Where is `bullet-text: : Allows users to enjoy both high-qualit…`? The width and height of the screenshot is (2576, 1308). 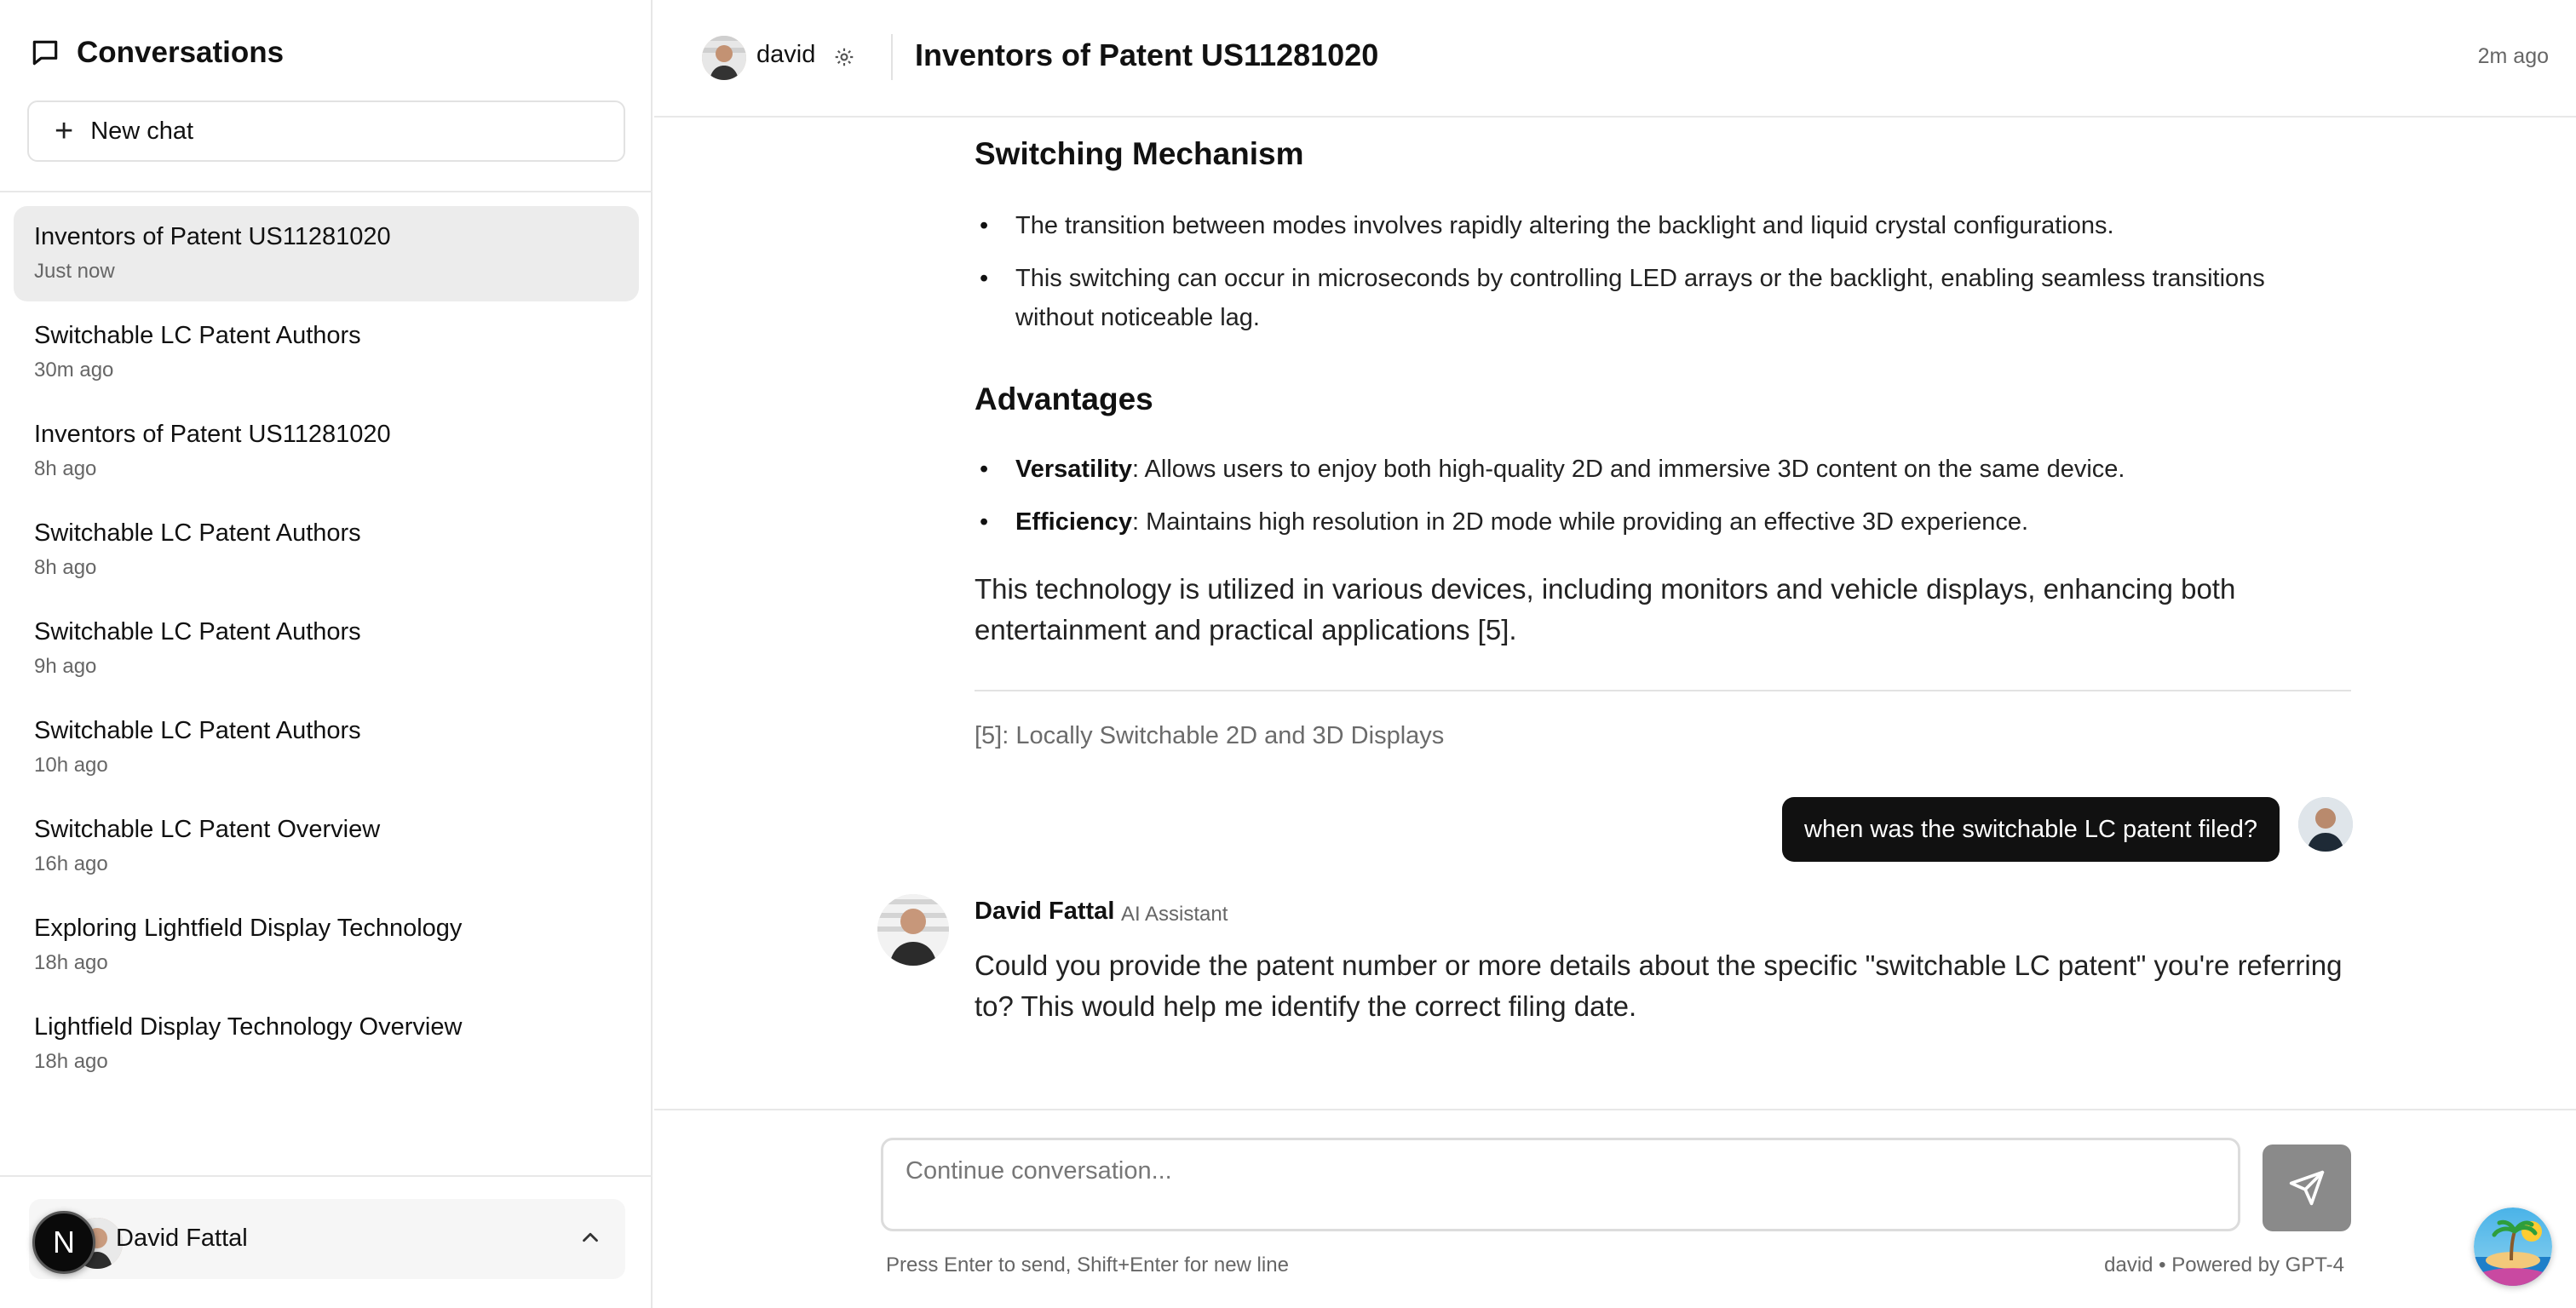
bullet-text: : Allows users to enjoy both high-qualit… is located at coordinates (1629, 470).